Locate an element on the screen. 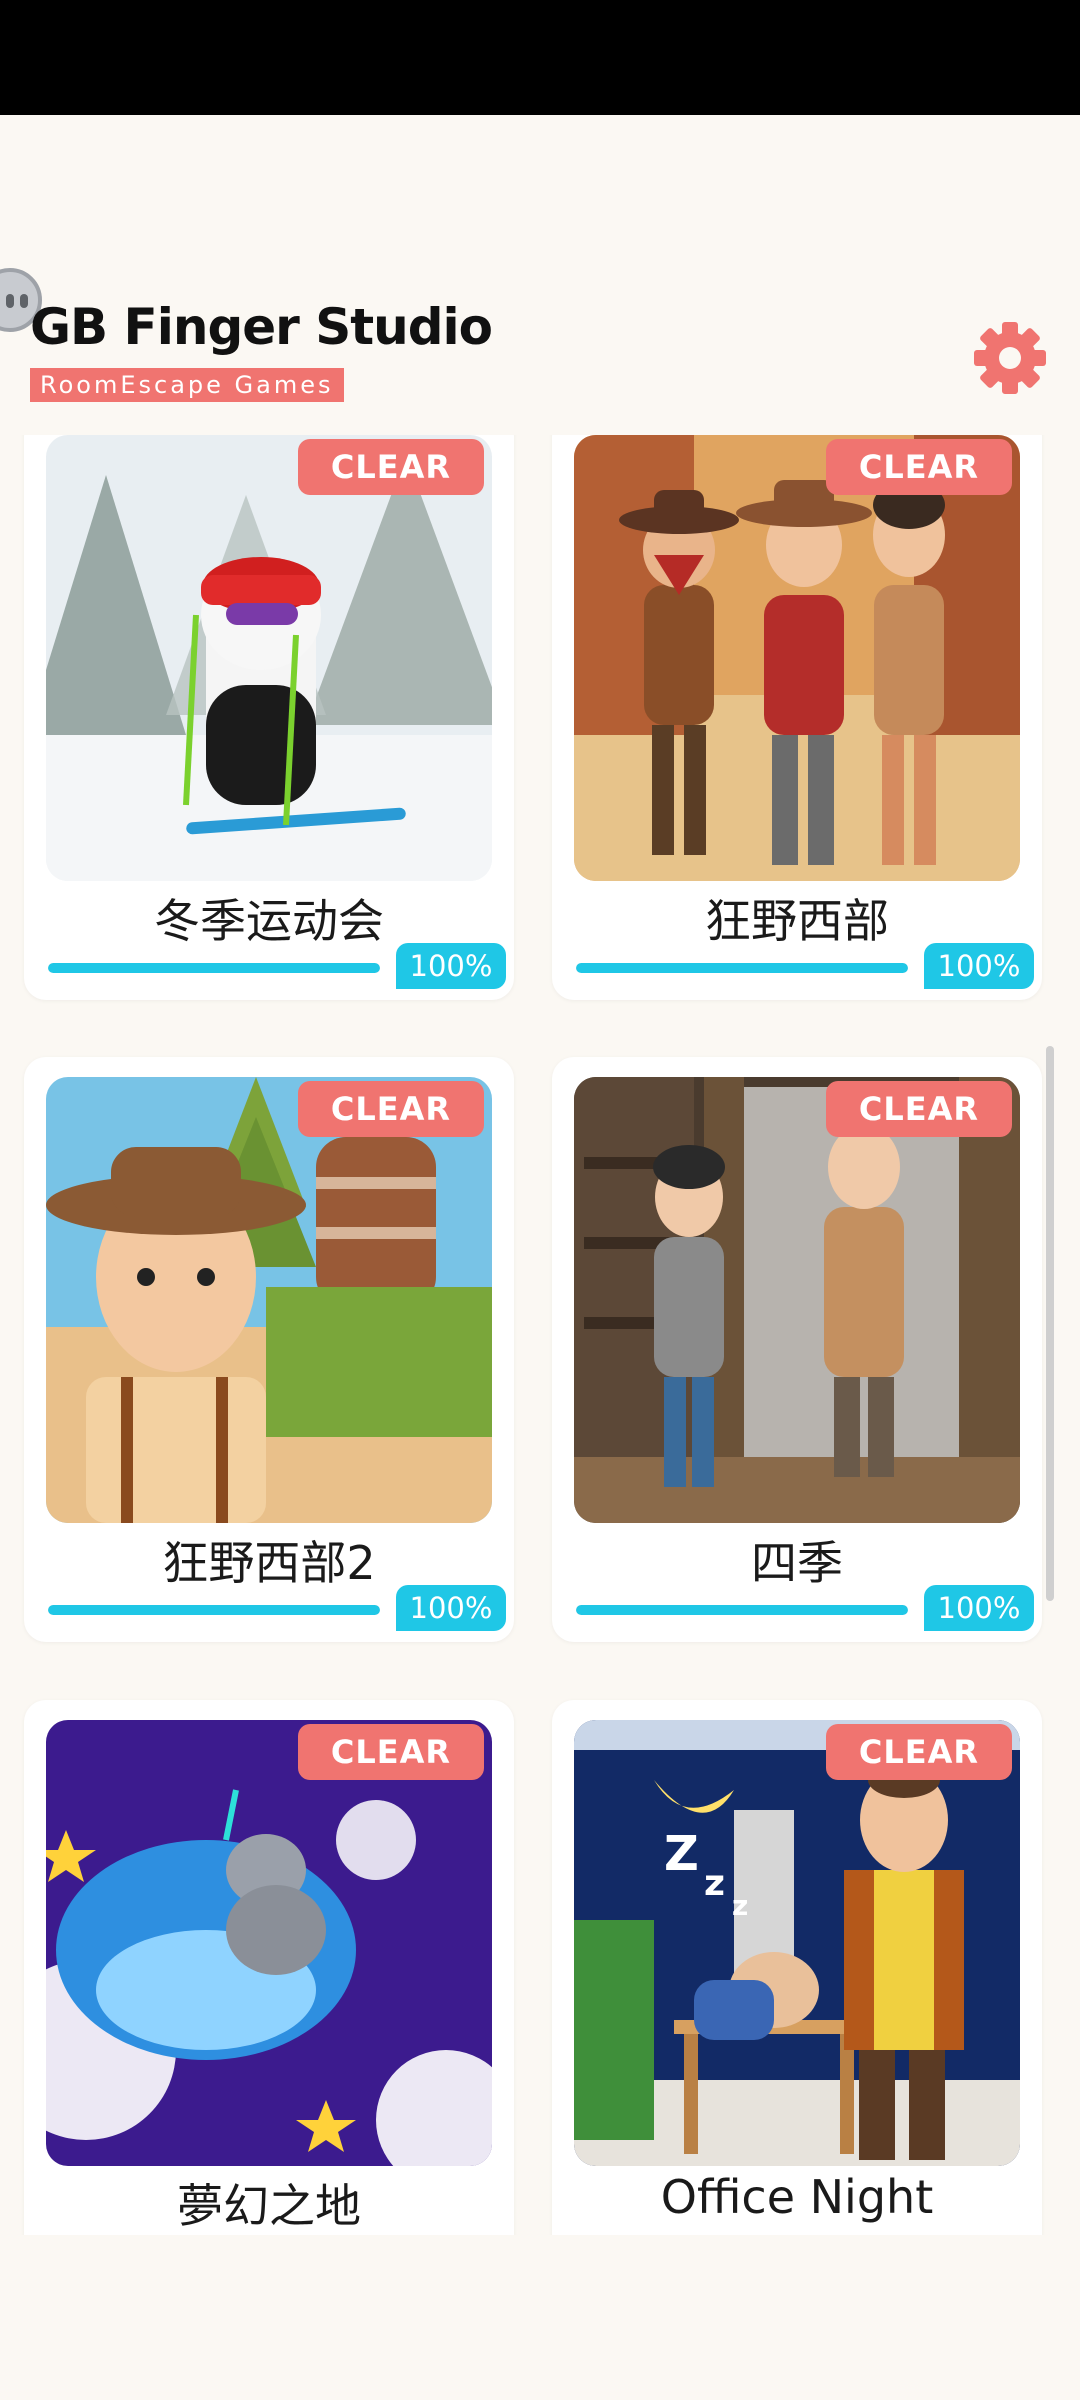 The image size is (1080, 2400). game-title: 狂野西部2 is located at coordinates (269, 1563).